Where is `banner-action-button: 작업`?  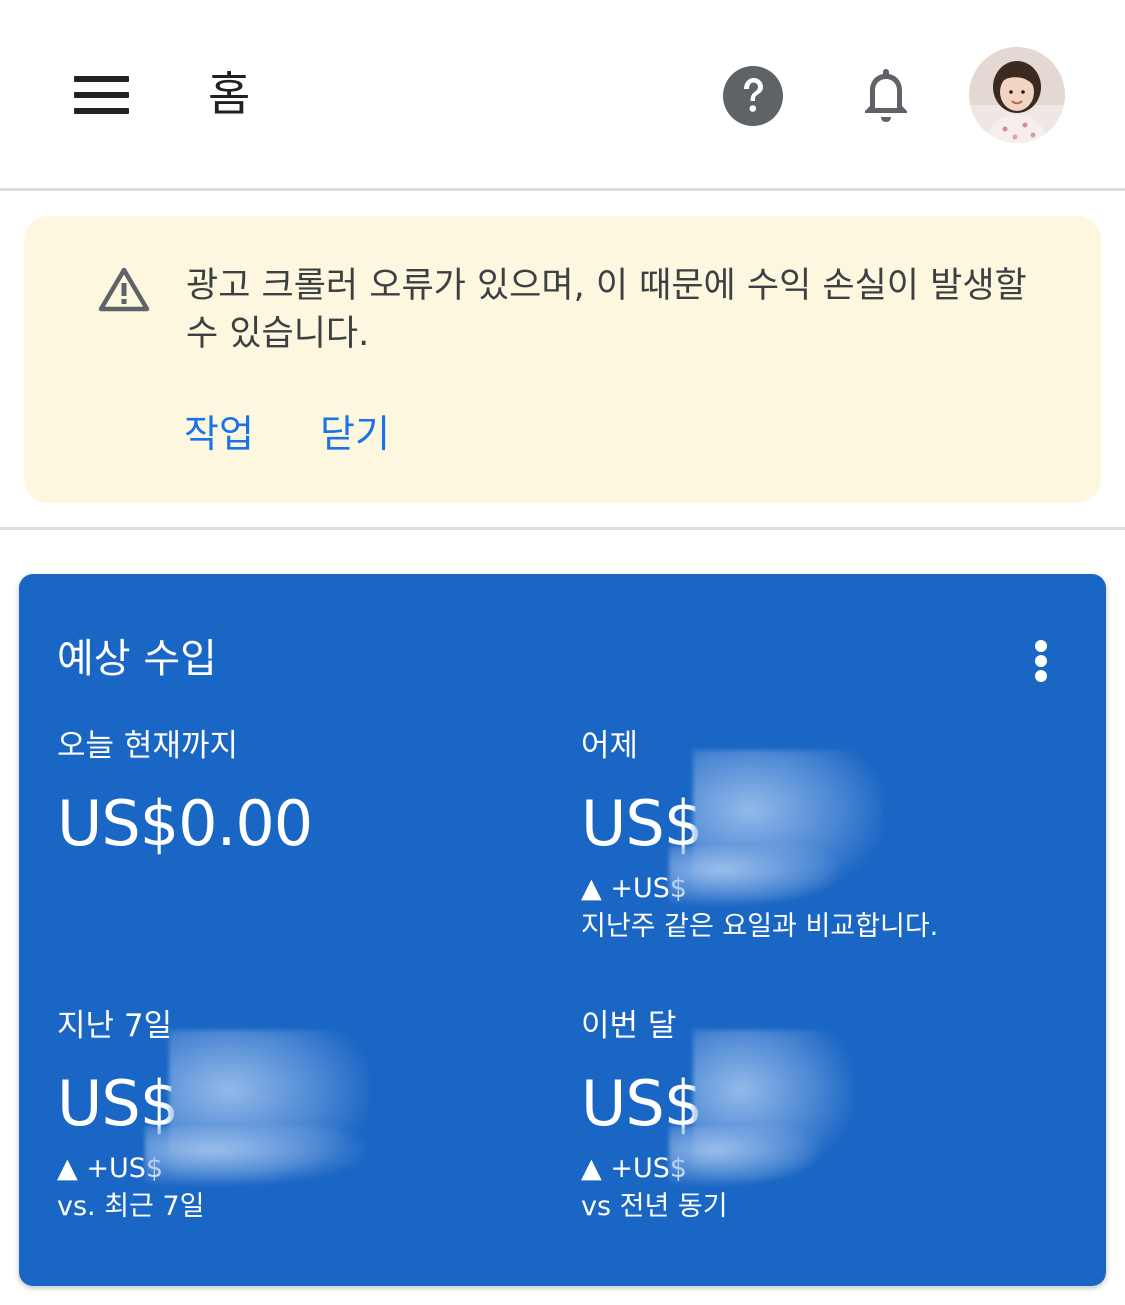 banner-action-button: 작업 is located at coordinates (219, 434).